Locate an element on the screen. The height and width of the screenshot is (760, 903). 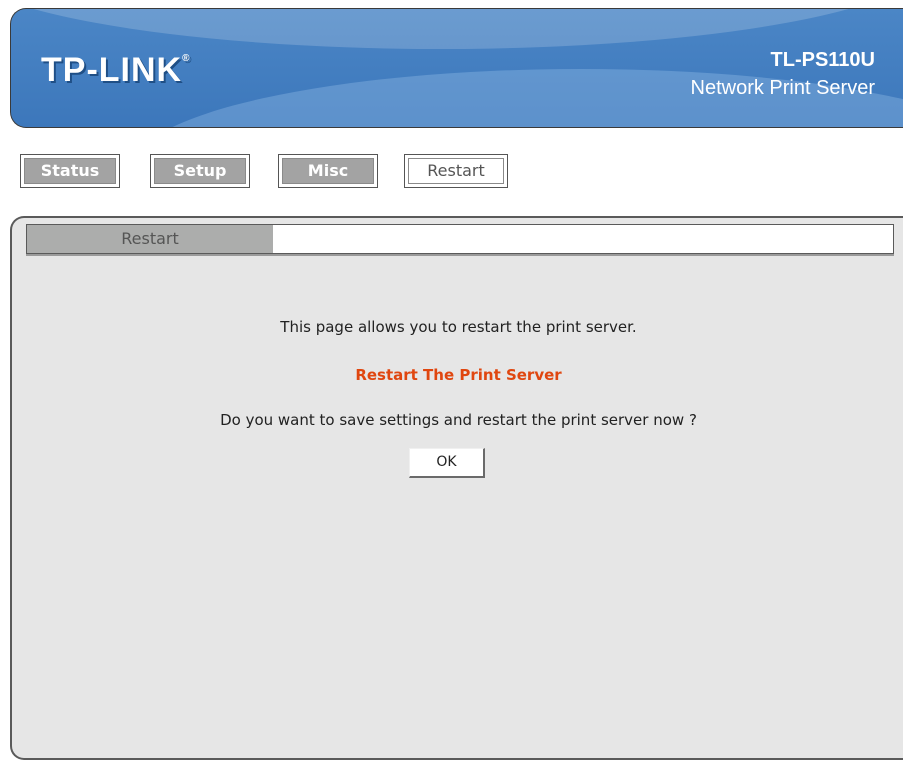
nav-setup-button: Setup is located at coordinates (200, 171).